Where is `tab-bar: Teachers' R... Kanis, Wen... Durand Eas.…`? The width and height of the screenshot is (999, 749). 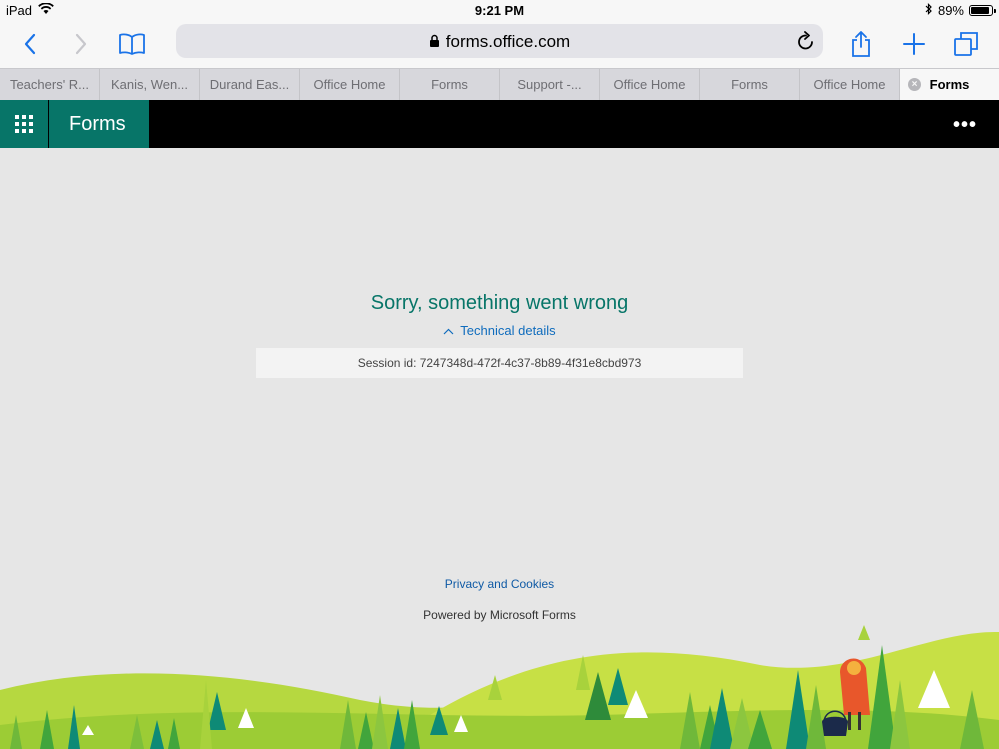
tab-bar: Teachers' R... Kanis, Wen... Durand Eas.… is located at coordinates (499, 84).